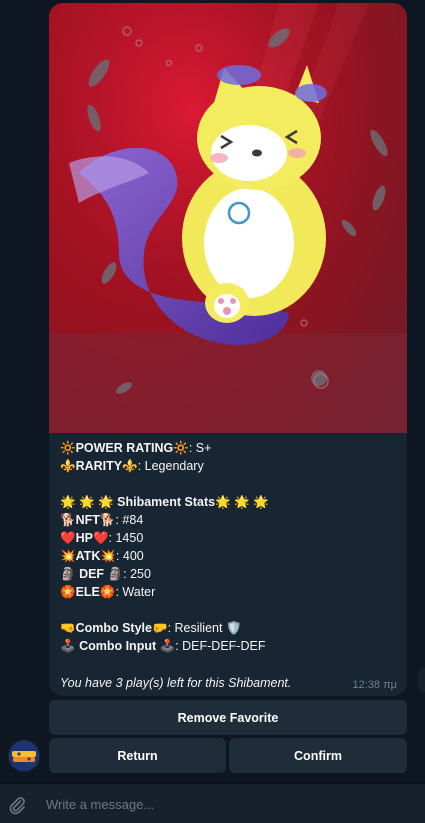  I want to click on combo-input-label: Combo Input, so click(118, 646).